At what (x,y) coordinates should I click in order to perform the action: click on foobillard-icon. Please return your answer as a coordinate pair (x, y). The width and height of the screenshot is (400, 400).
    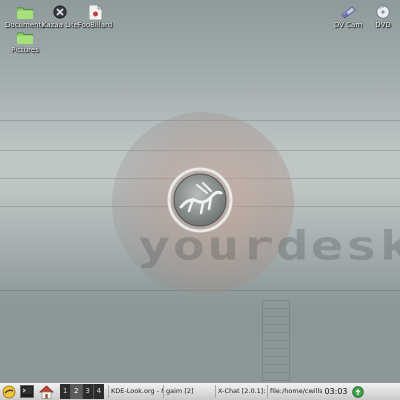
    Looking at the image, I should click on (95, 12).